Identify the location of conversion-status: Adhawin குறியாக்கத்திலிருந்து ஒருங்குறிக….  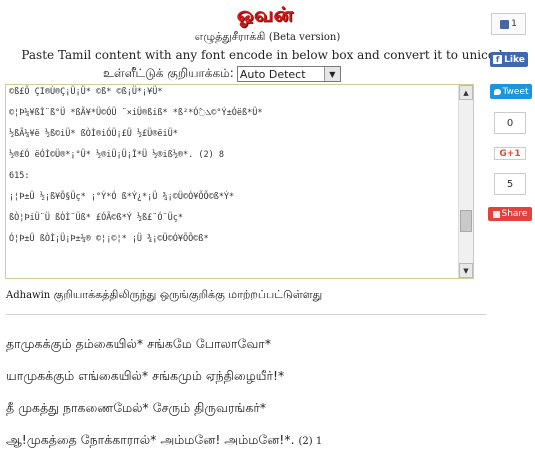
(164, 295).